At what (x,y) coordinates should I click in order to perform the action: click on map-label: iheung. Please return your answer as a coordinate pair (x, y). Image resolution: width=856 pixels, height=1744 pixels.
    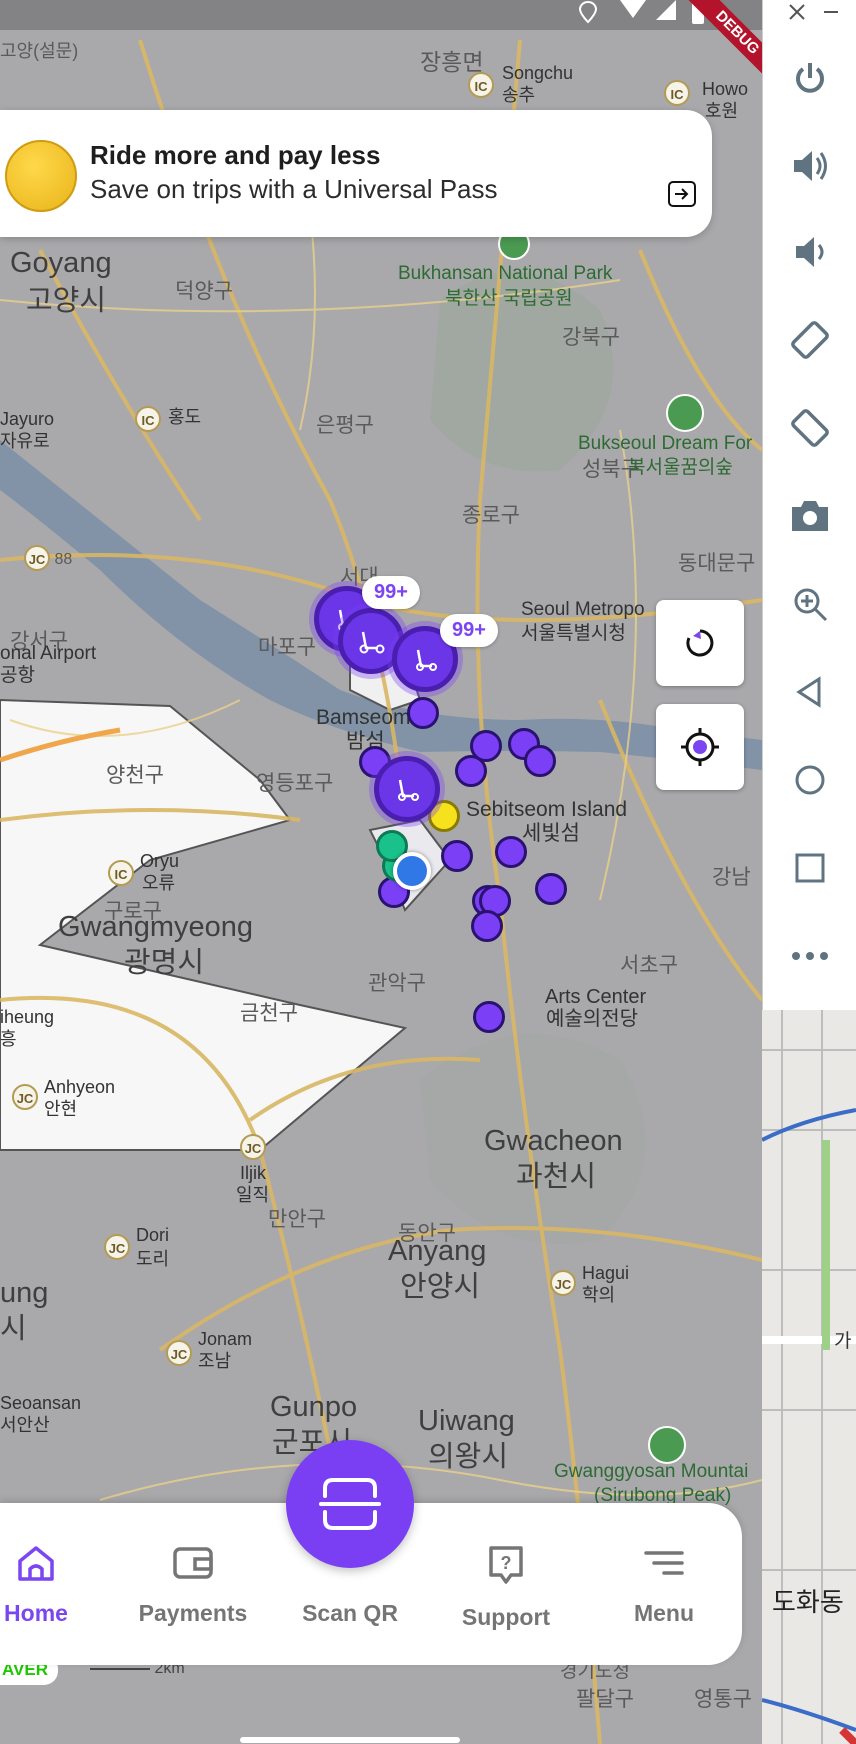
    Looking at the image, I should click on (27, 1017).